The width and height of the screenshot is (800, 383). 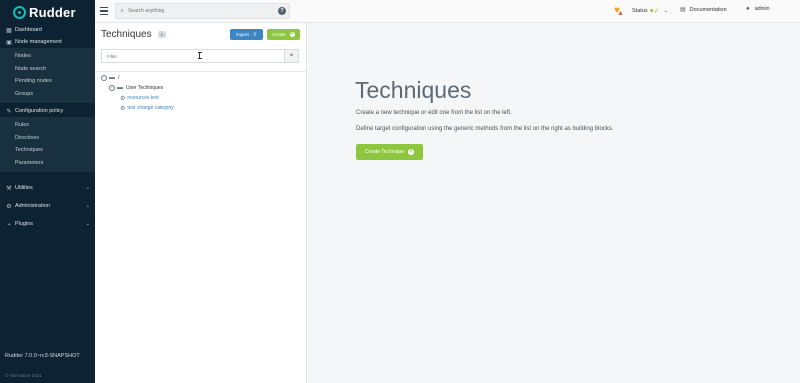 What do you see at coordinates (28, 30) in the screenshot?
I see `sidebar-item-label: Dashboard` at bounding box center [28, 30].